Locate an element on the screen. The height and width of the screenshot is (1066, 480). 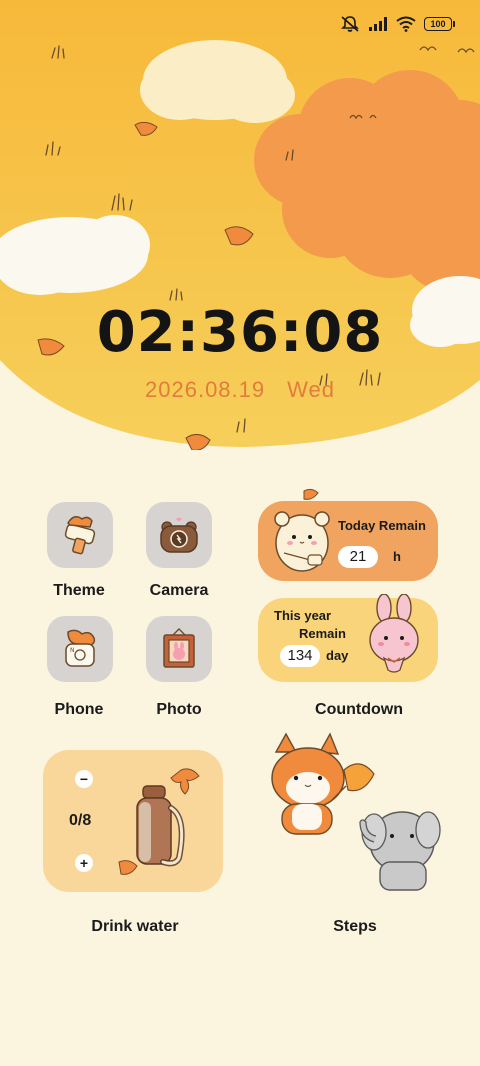
phone-app-label: Phone is located at coordinates (79, 709).